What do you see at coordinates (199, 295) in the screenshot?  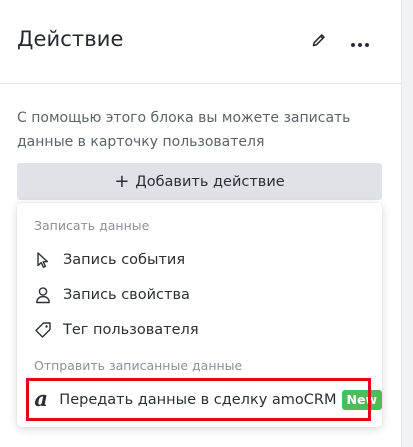 I see `menu-item-property-record: Запись свойства` at bounding box center [199, 295].